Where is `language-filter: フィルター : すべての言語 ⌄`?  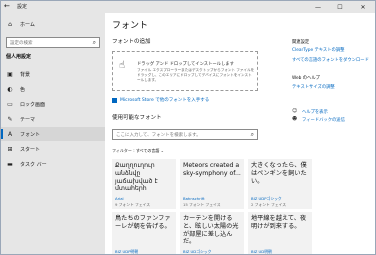 language-filter: フィルター : すべての言語 ⌄ is located at coordinates (138, 151).